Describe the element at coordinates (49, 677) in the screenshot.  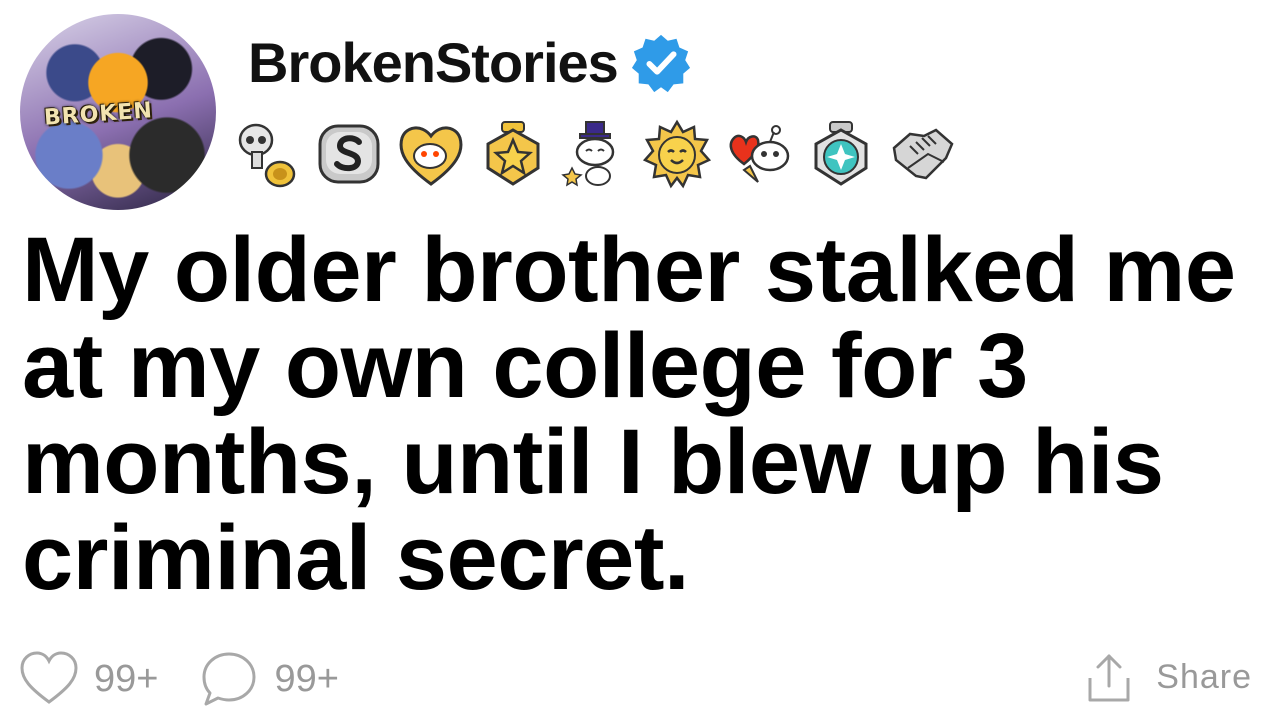
I see `heart-icon` at that location.